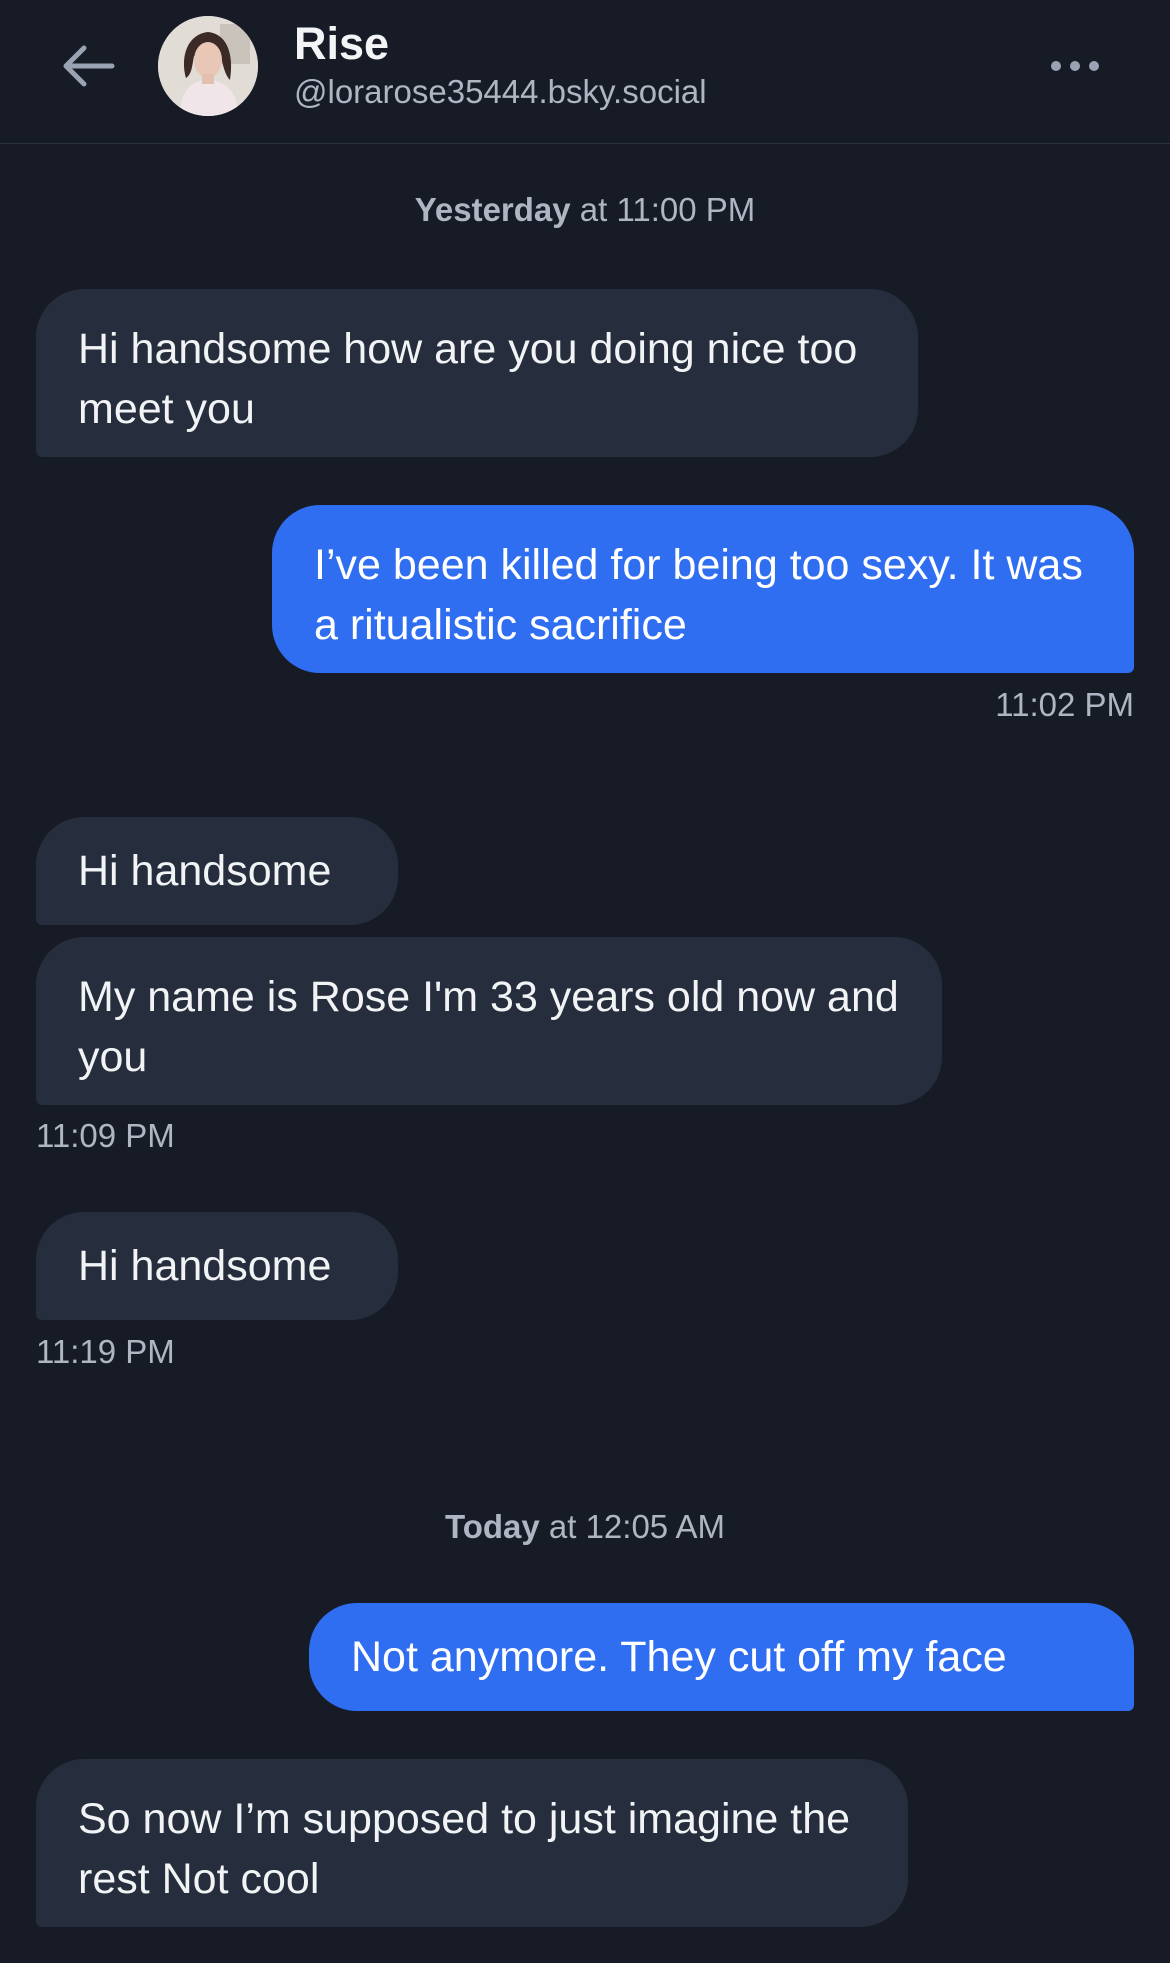  I want to click on profile-photo, so click(208, 66).